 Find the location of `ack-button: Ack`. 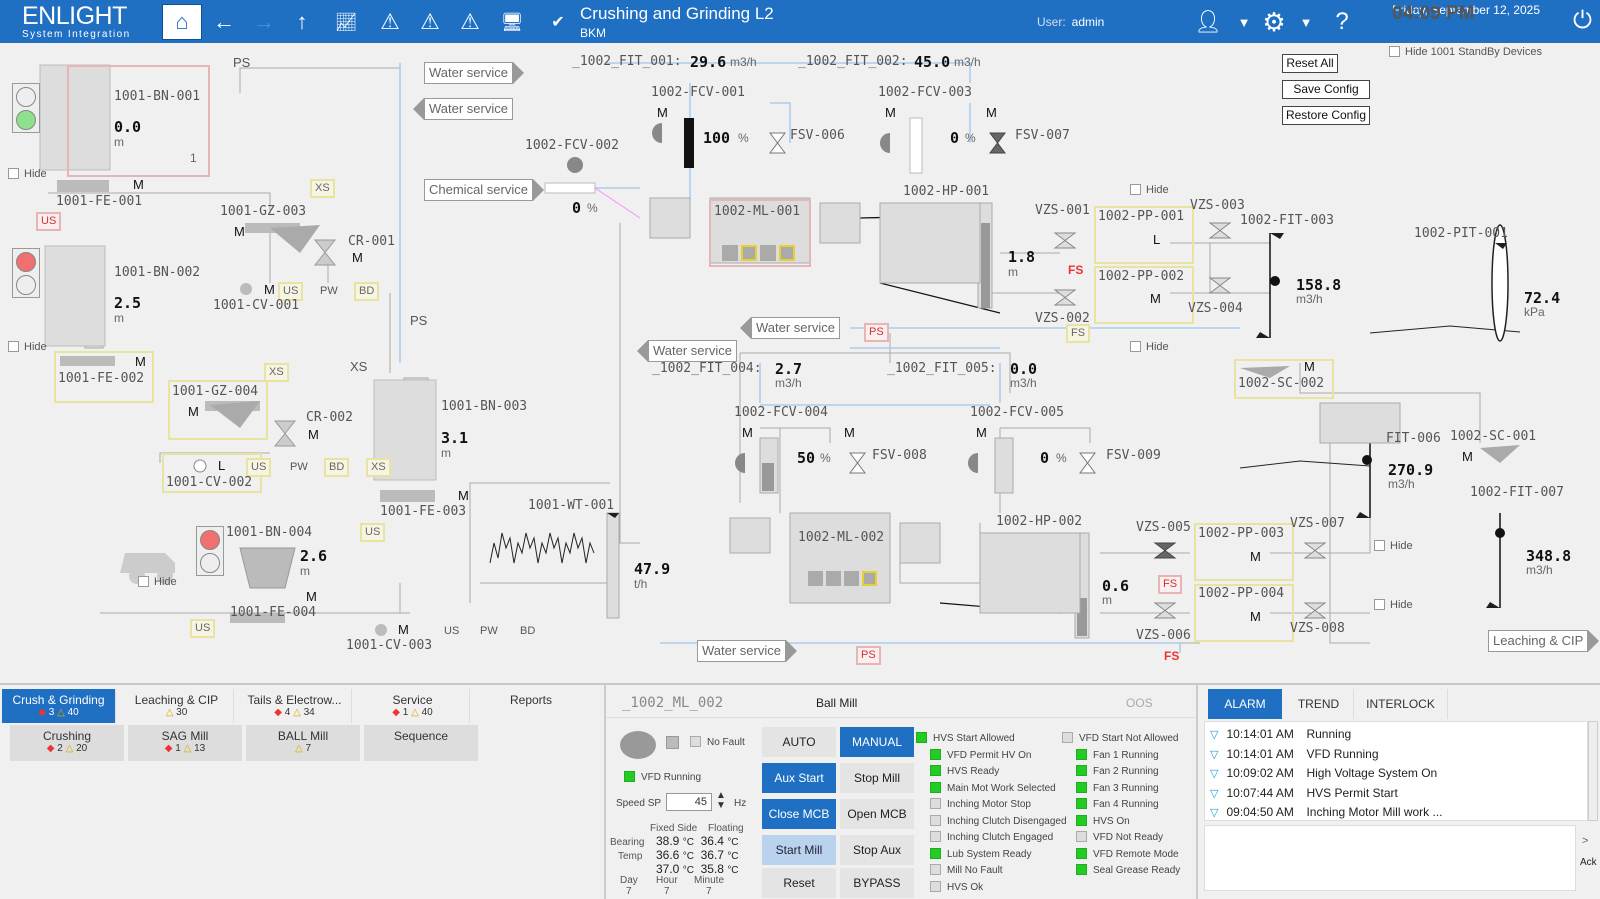

ack-button: Ack is located at coordinates (1588, 862).